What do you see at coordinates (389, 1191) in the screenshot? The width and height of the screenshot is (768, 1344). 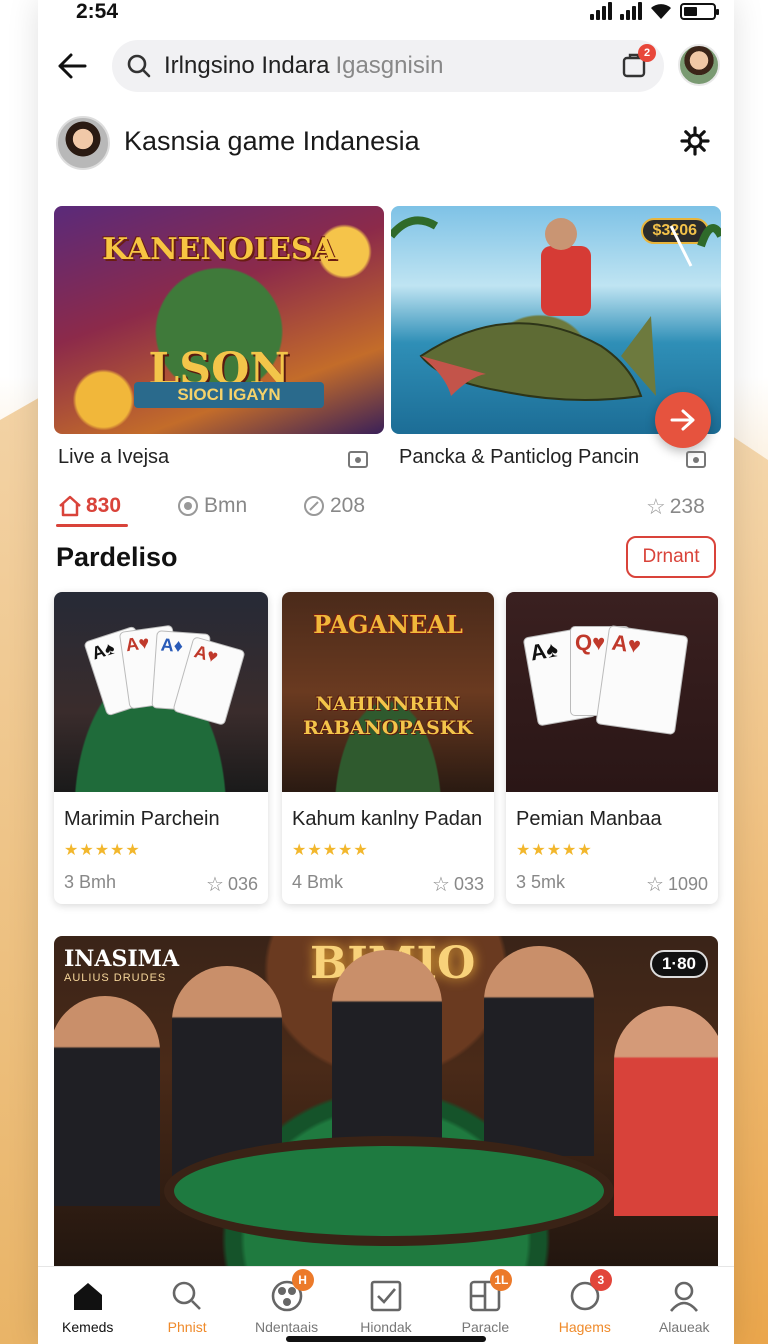 I see `poker-table` at bounding box center [389, 1191].